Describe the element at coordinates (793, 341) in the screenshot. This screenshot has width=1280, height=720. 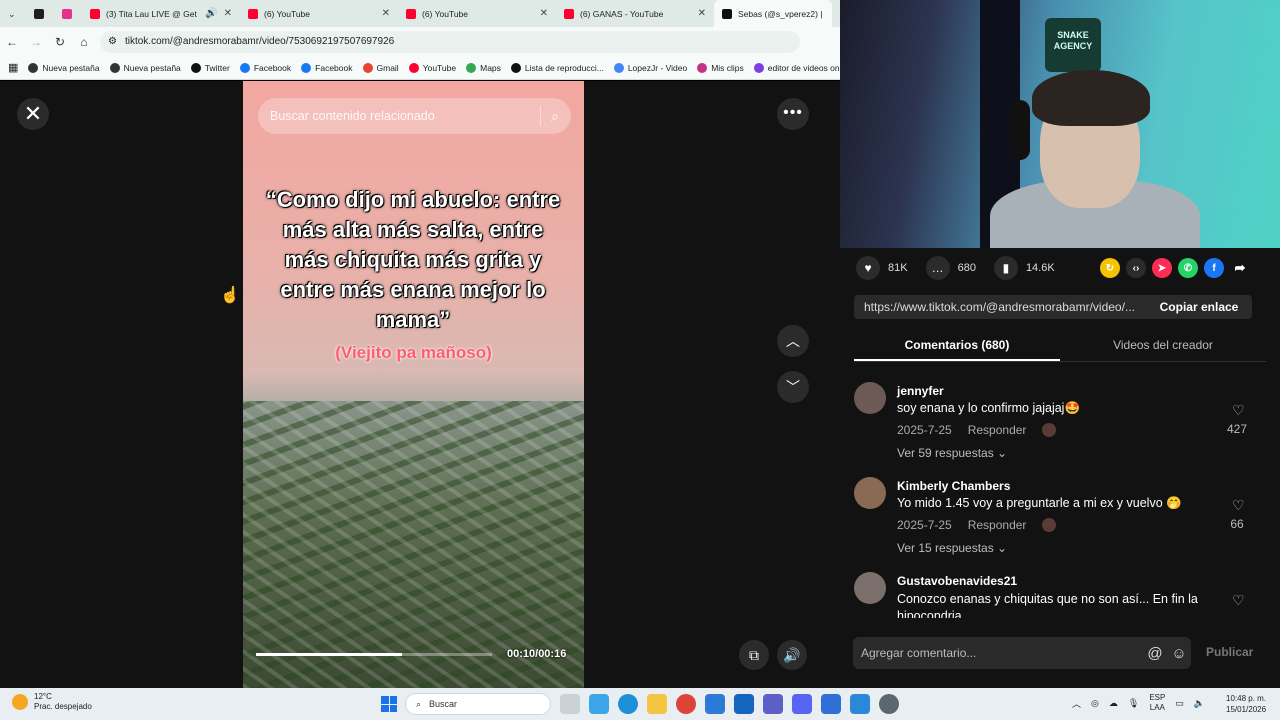
I see `previous-video-button: ︿` at that location.